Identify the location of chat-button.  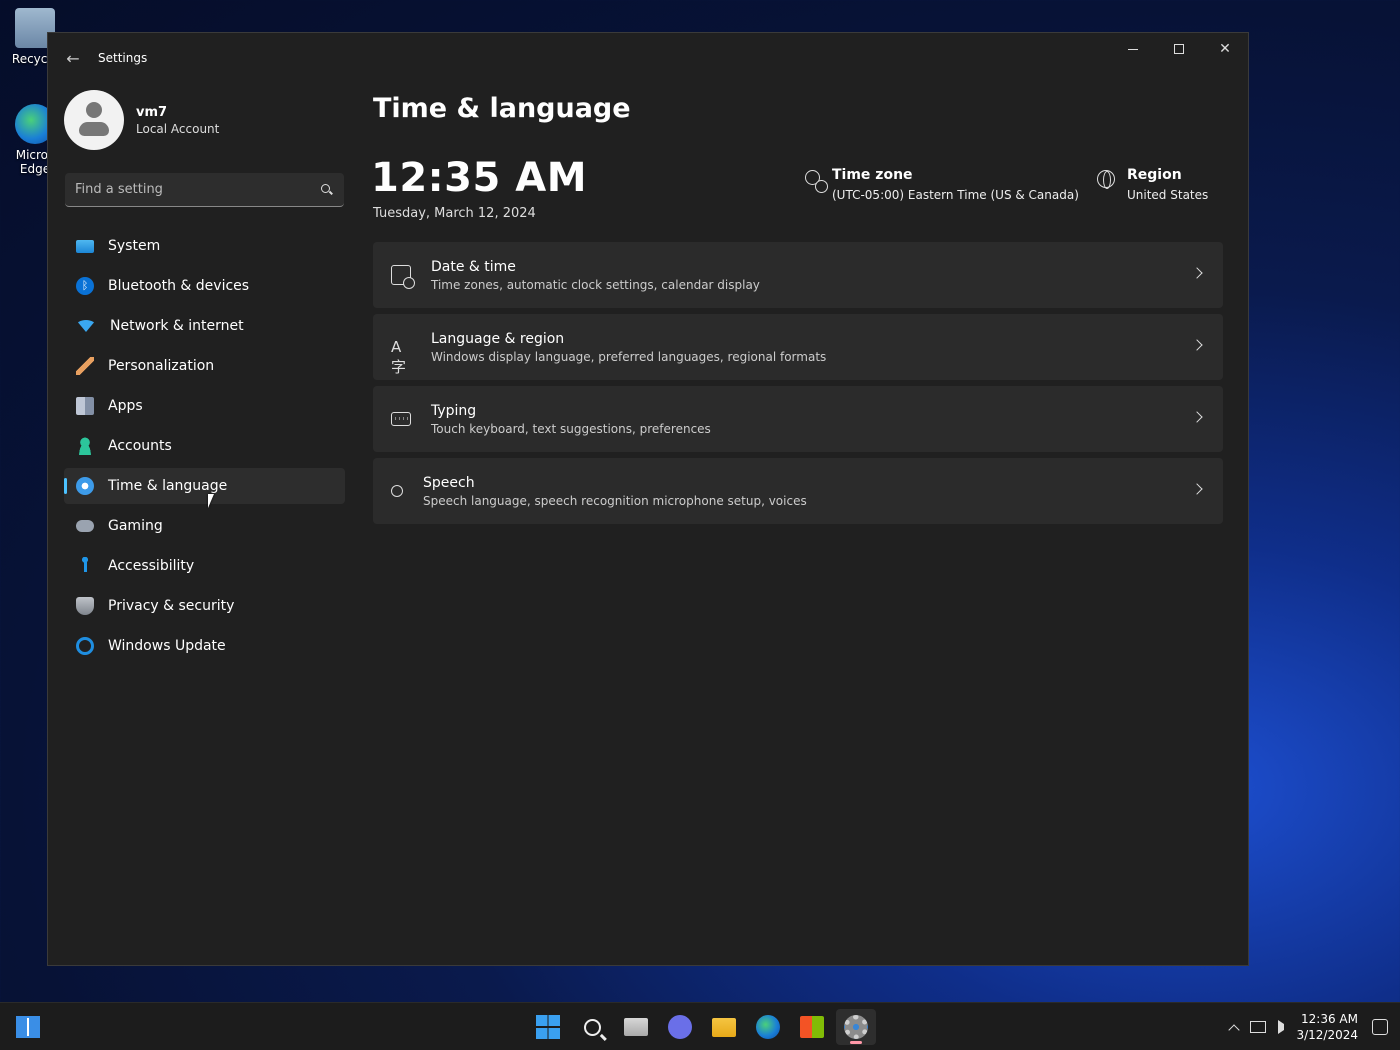
(680, 1027).